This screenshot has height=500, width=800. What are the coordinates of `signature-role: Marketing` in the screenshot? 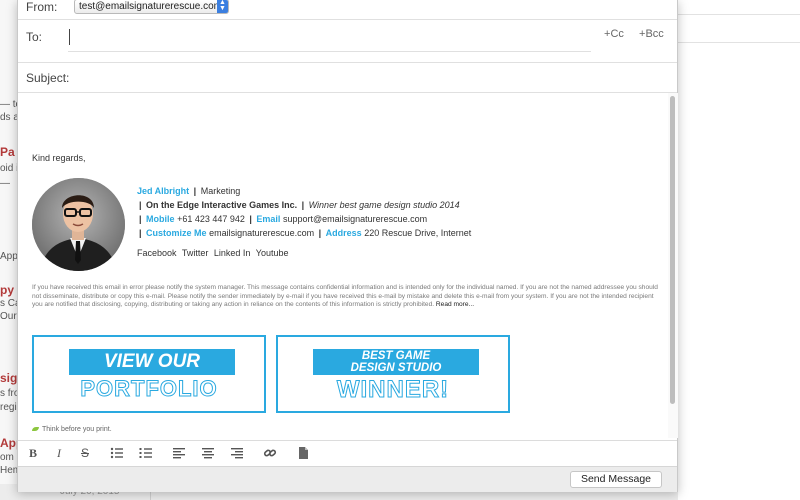 It's located at (220, 191).